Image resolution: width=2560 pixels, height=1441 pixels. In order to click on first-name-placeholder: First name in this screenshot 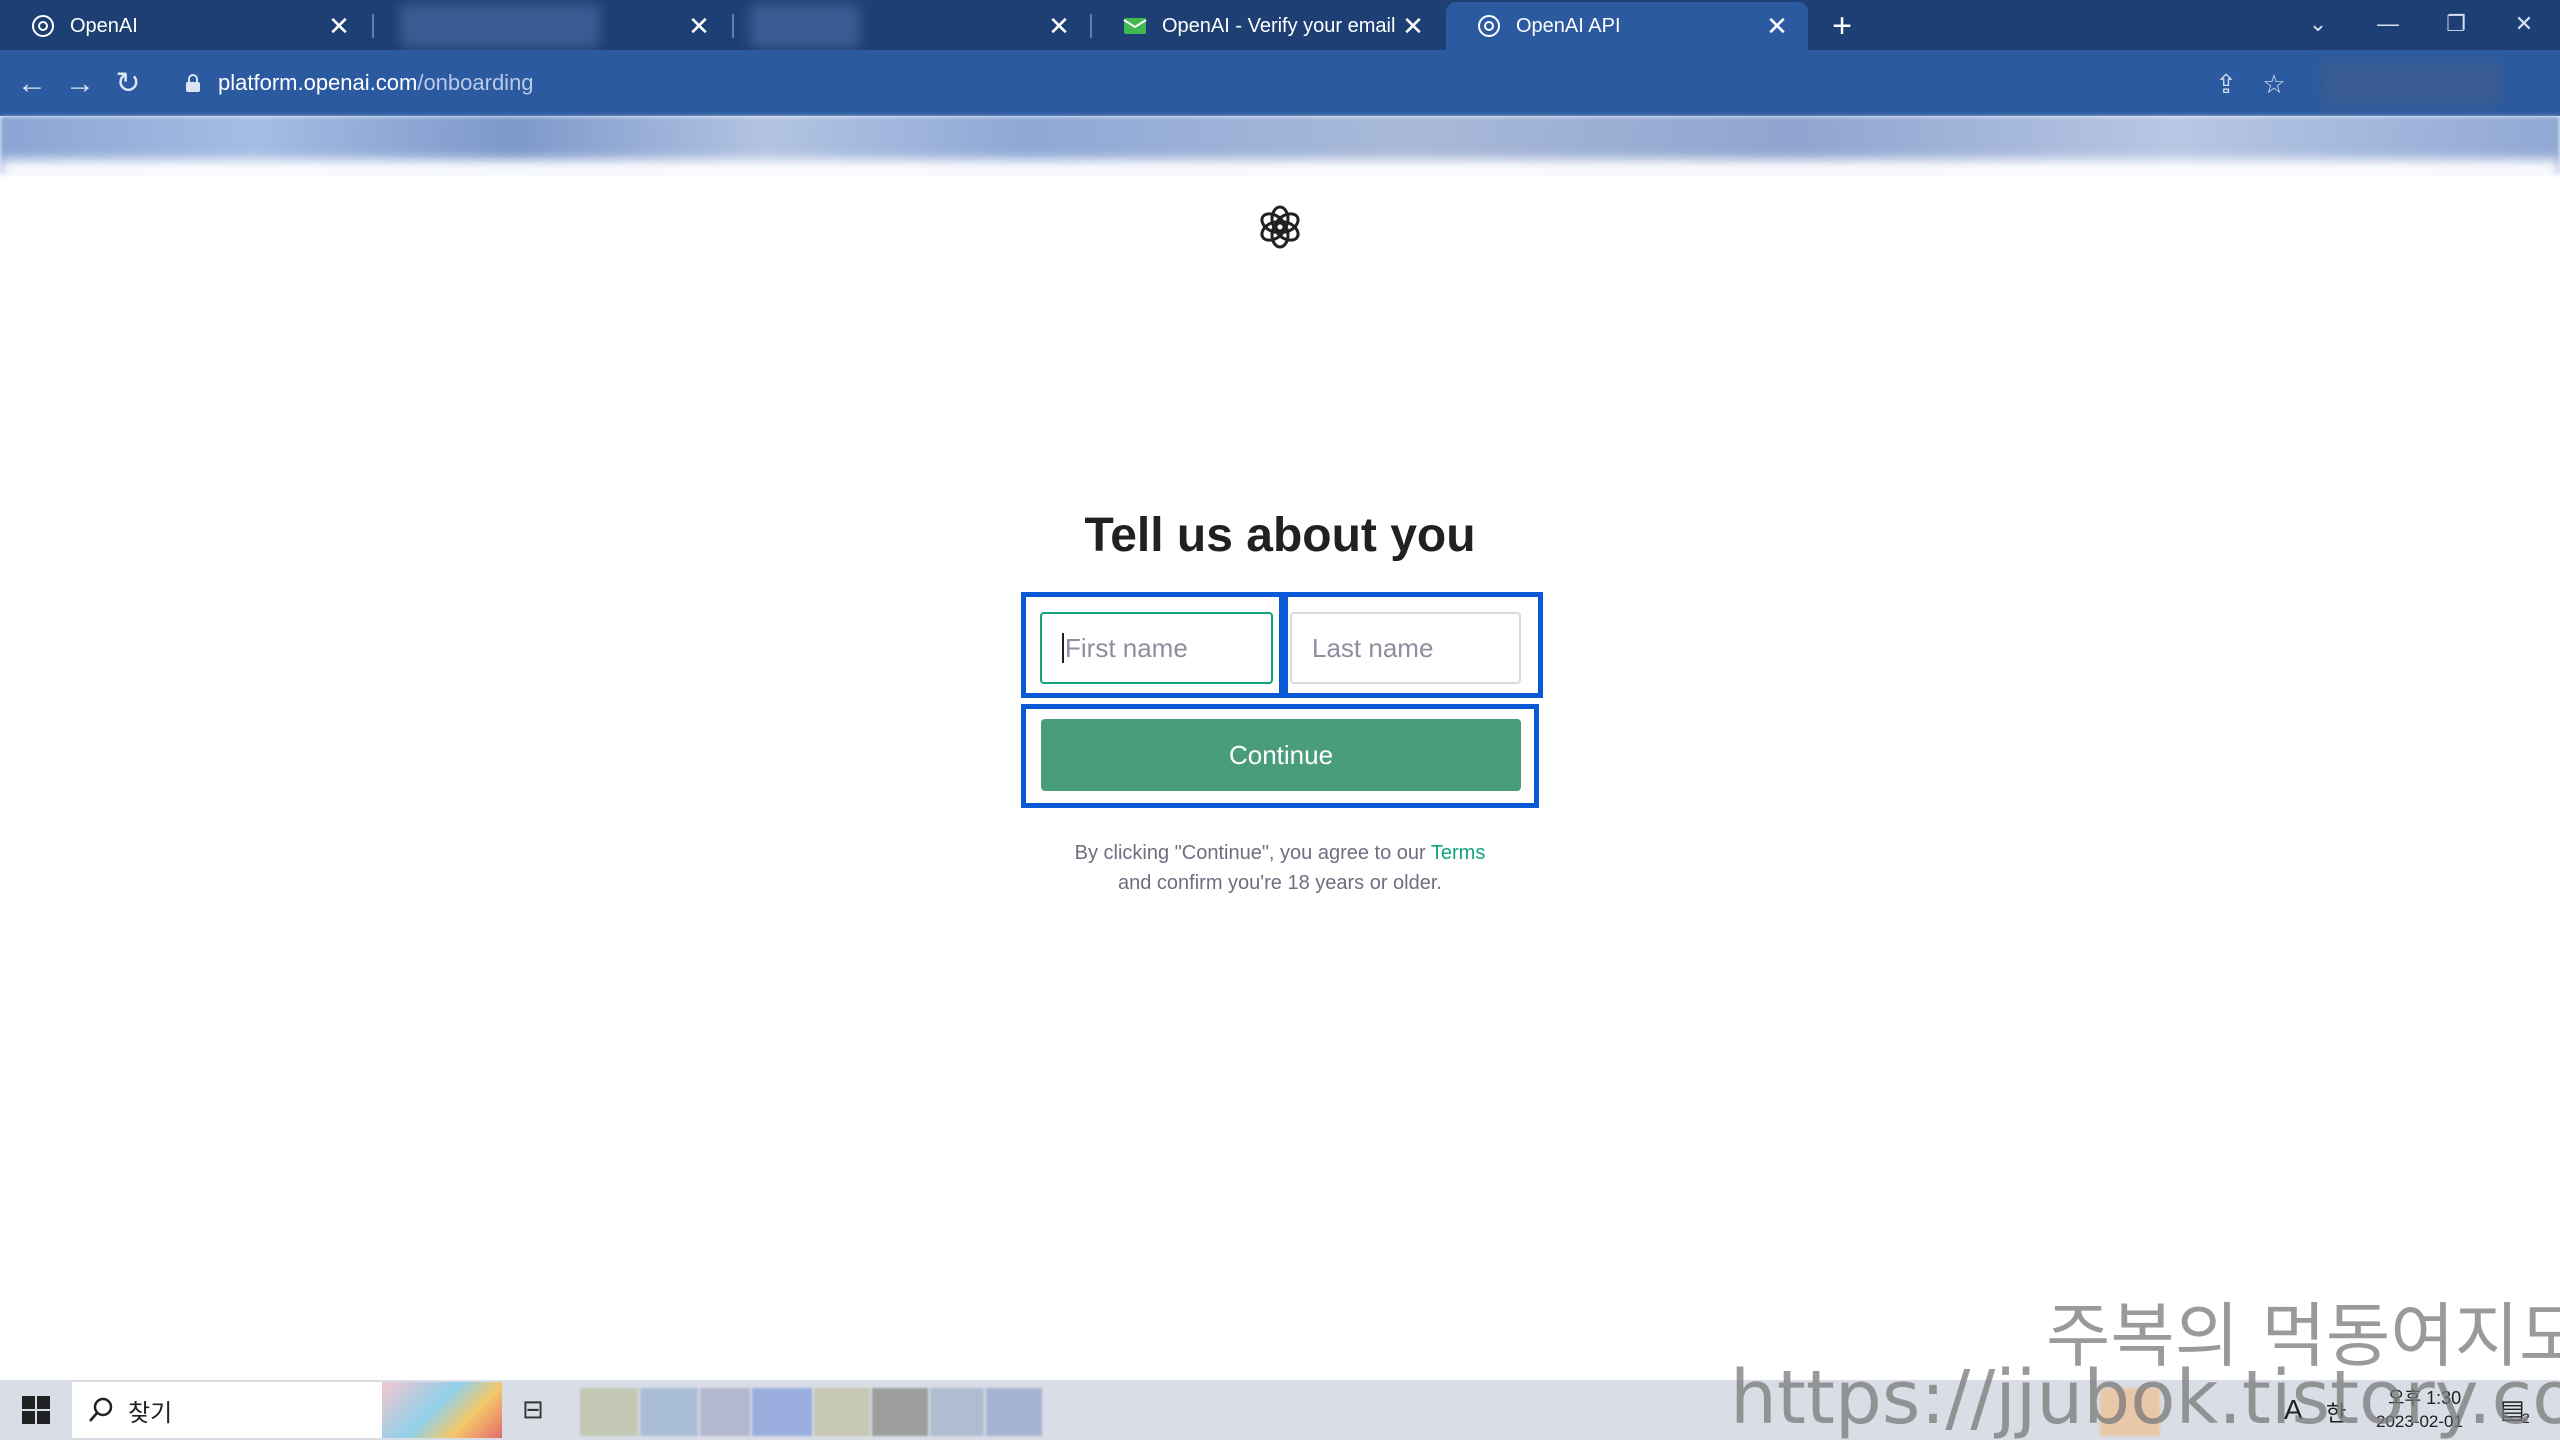, I will do `click(1126, 647)`.